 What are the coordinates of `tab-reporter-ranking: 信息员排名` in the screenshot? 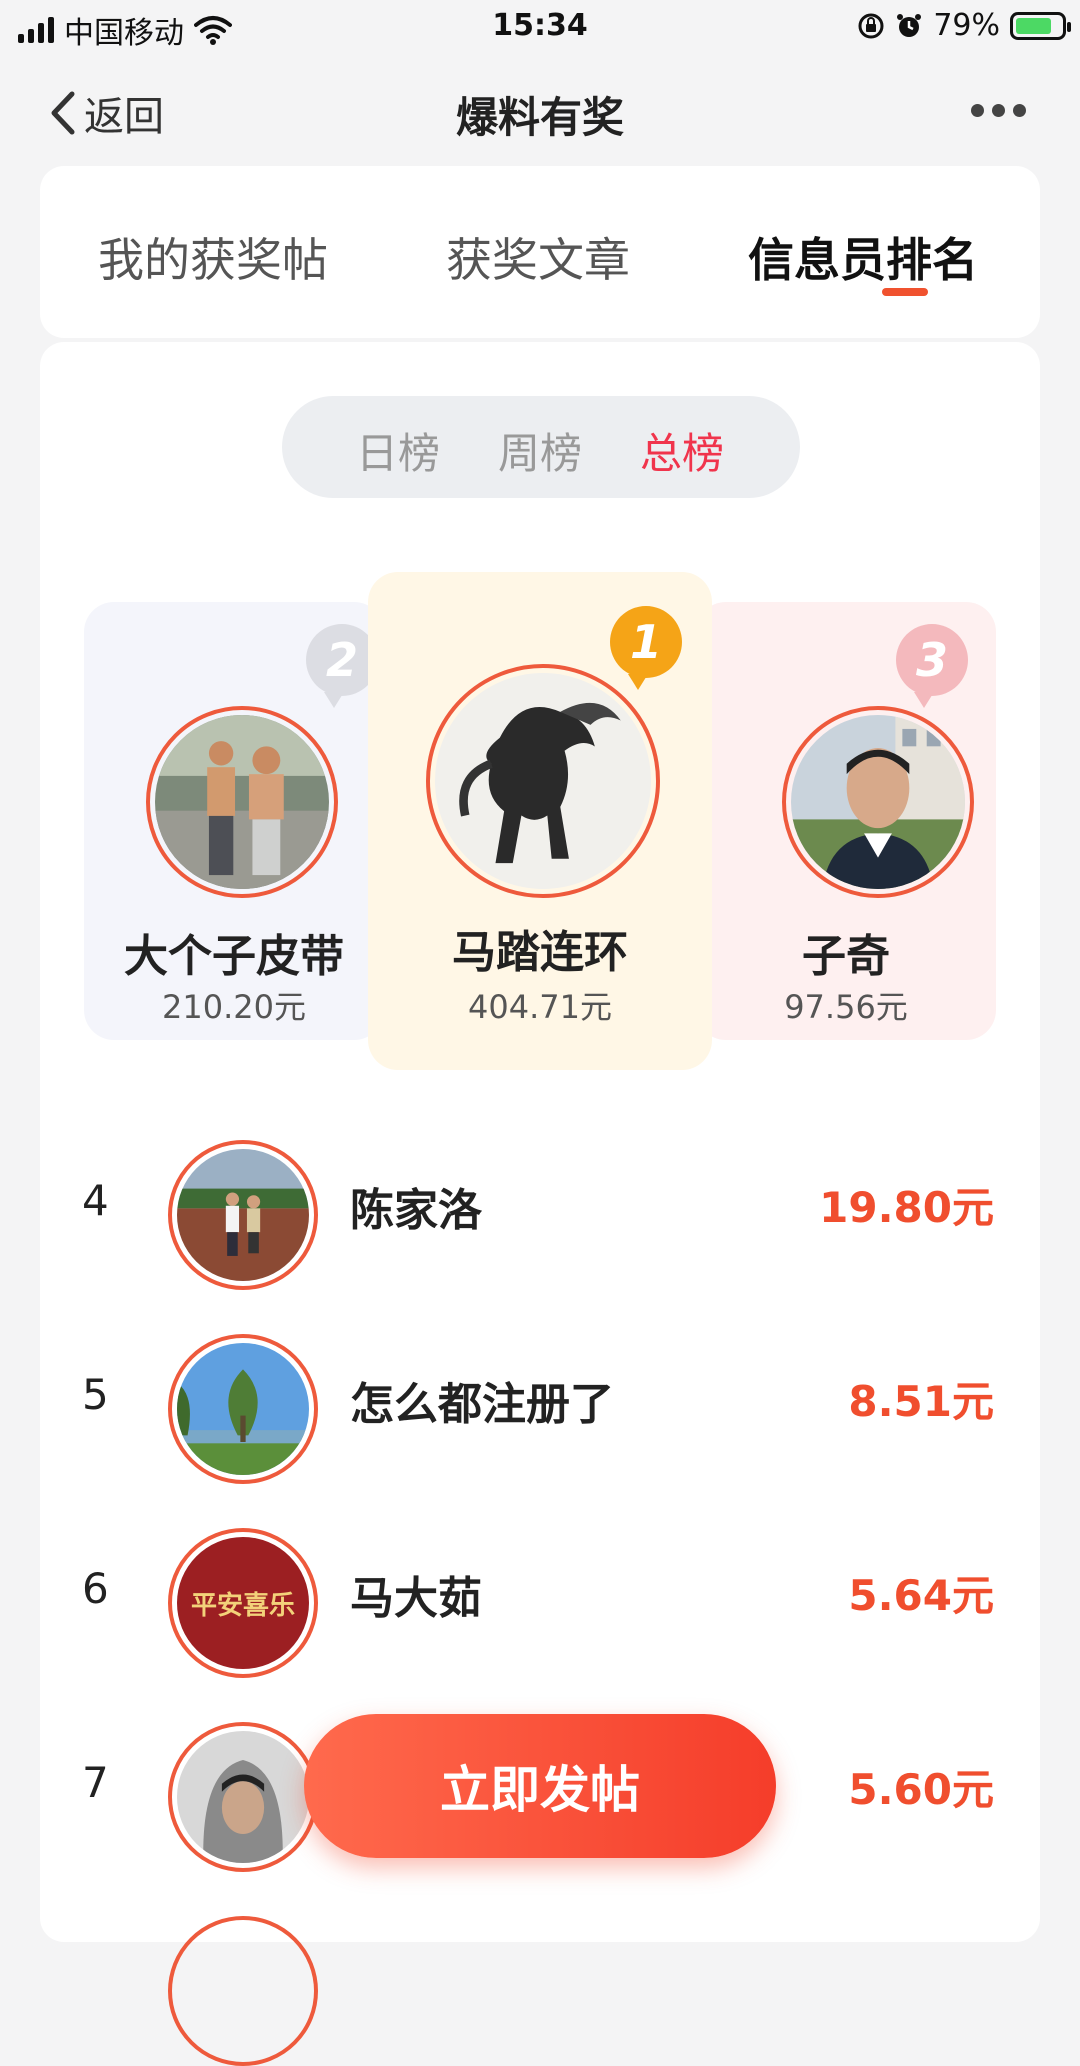 It's located at (863, 257).